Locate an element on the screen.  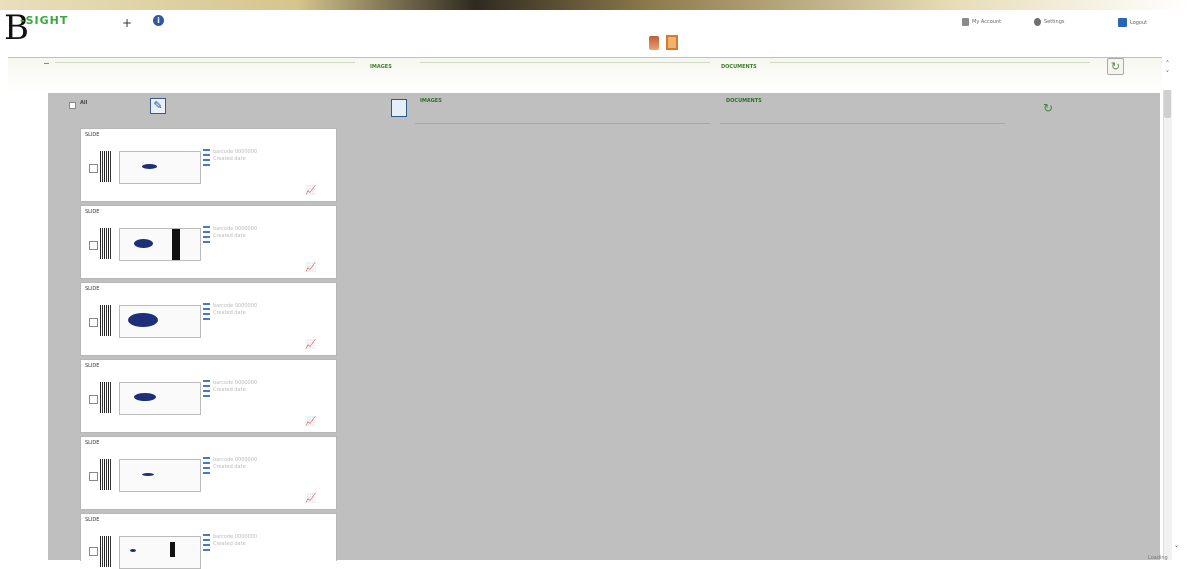
scrollbar-thumb is located at coordinates (1167, 104).